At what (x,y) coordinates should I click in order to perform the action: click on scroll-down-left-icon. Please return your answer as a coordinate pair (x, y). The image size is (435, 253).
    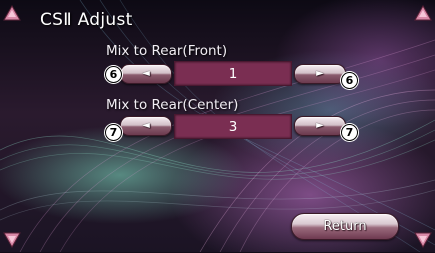
    Looking at the image, I should click on (12, 239).